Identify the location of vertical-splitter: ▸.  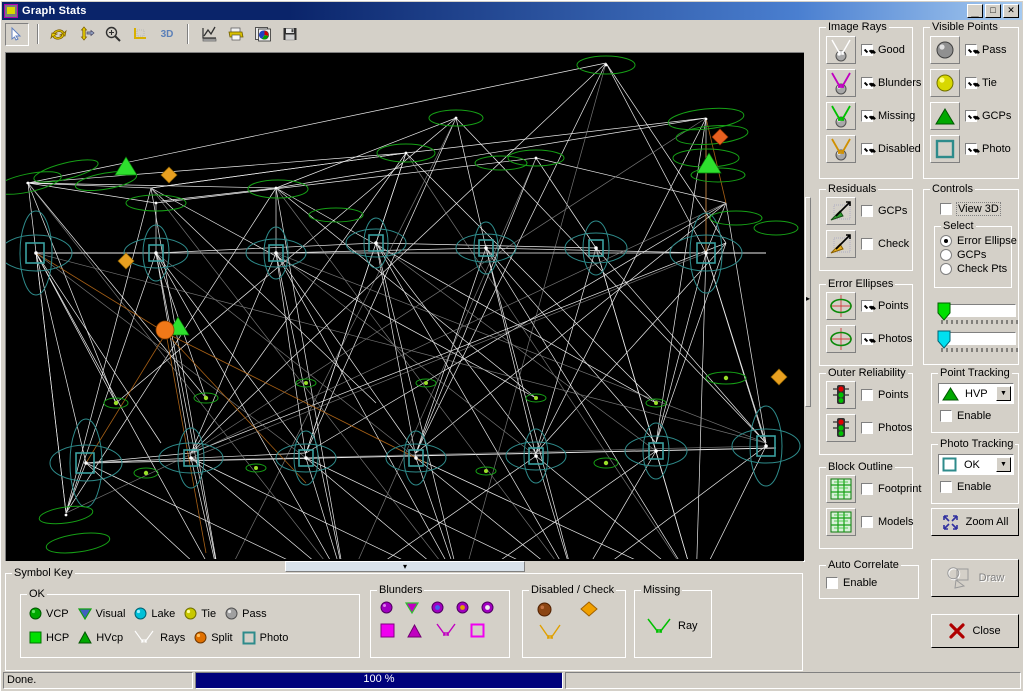
(808, 306).